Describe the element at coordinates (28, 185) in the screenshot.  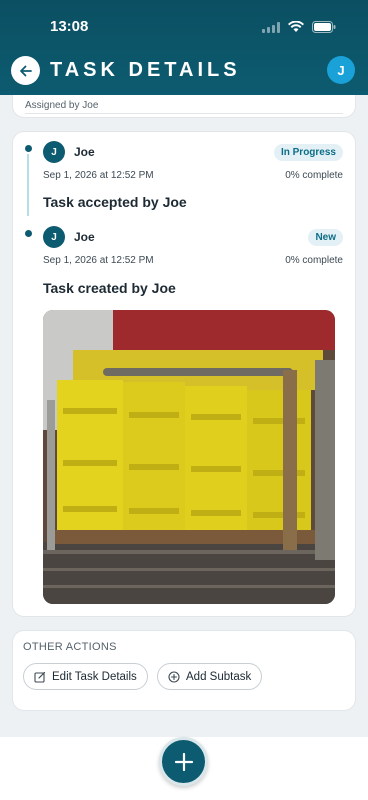
I see `timeline-line` at that location.